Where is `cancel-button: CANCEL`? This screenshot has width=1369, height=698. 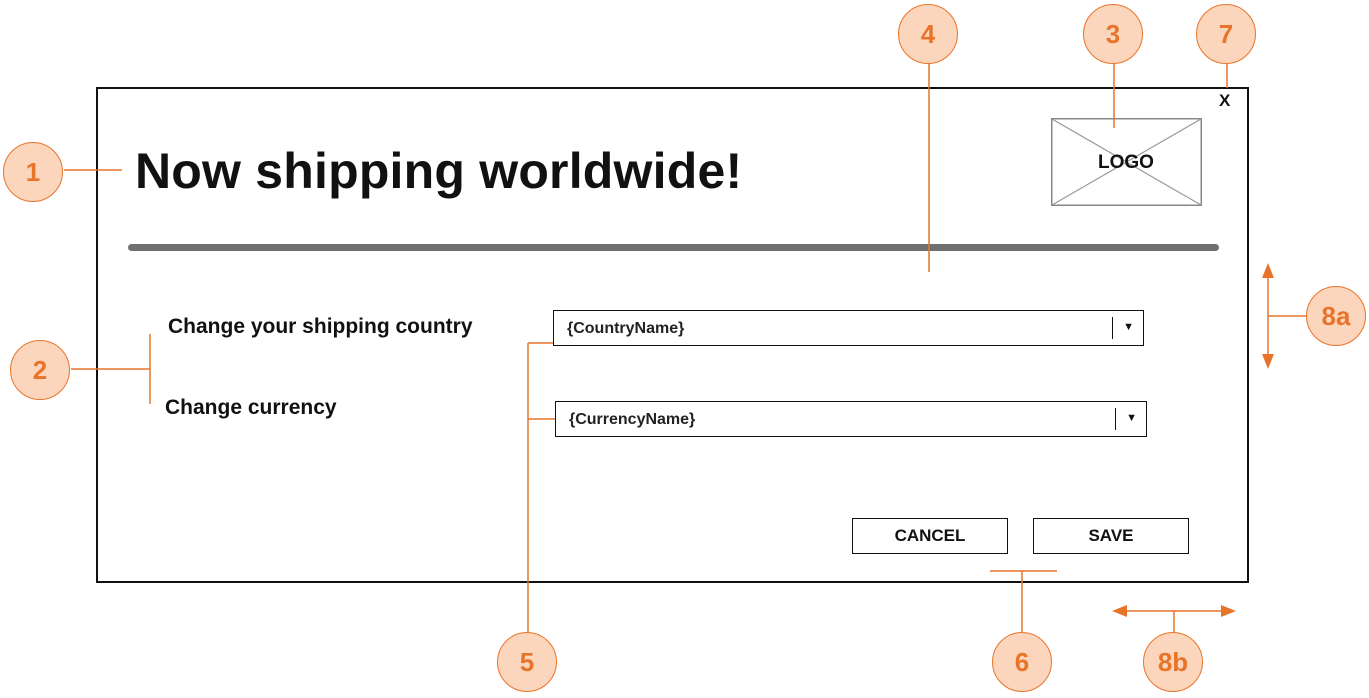 cancel-button: CANCEL is located at coordinates (930, 536).